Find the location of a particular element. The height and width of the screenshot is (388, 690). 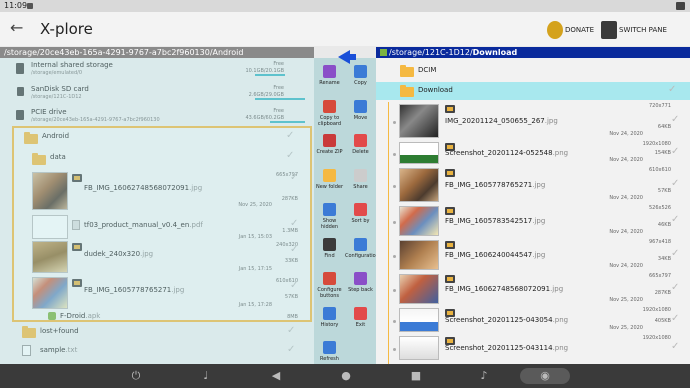

download-folder-row: Download ✓ is located at coordinates (533, 91).